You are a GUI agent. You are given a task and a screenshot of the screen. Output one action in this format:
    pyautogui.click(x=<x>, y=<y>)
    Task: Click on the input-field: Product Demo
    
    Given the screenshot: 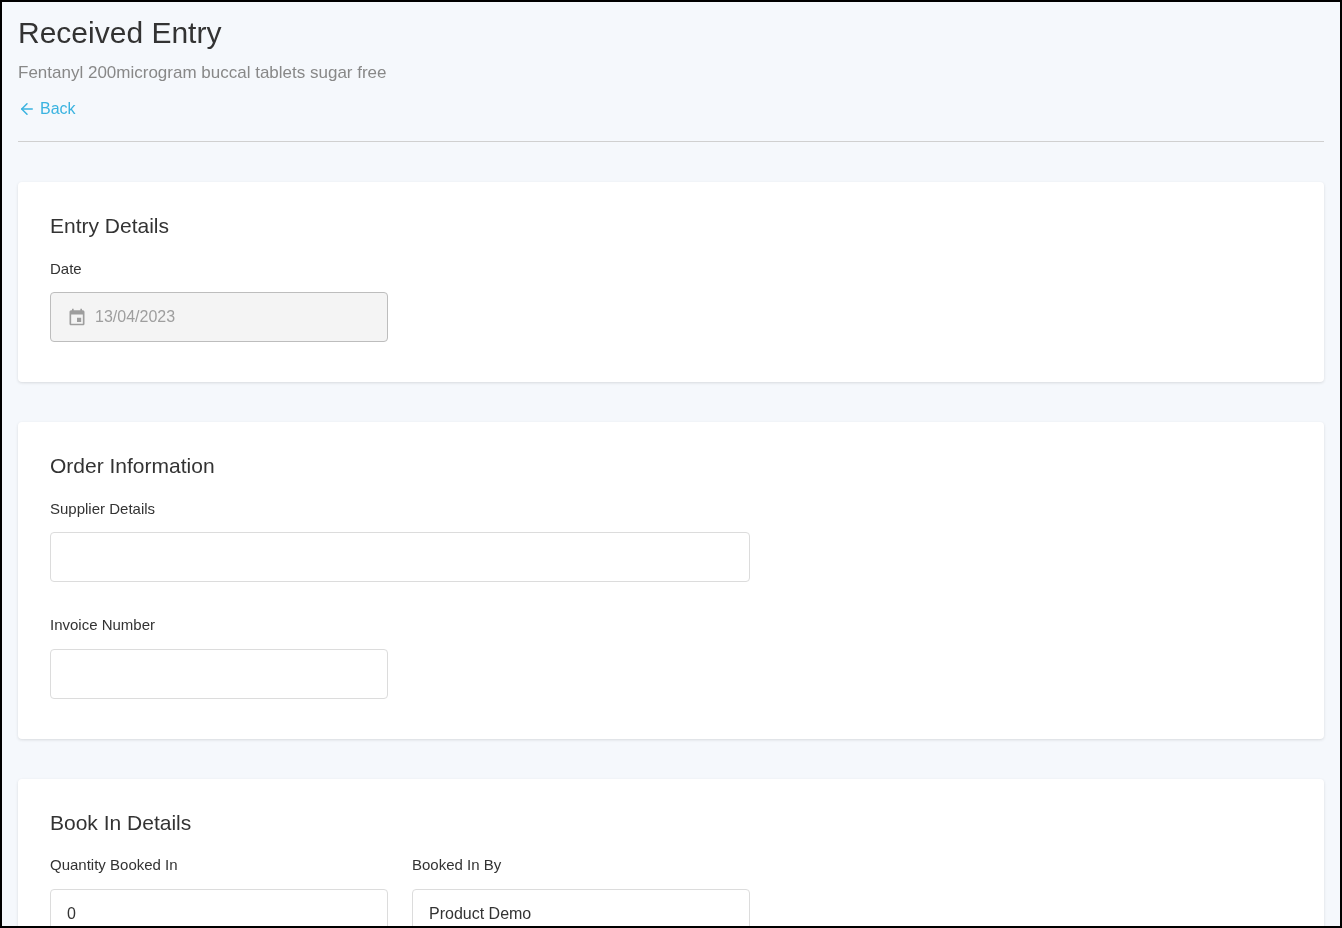 What is the action you would take?
    pyautogui.click(x=581, y=907)
    